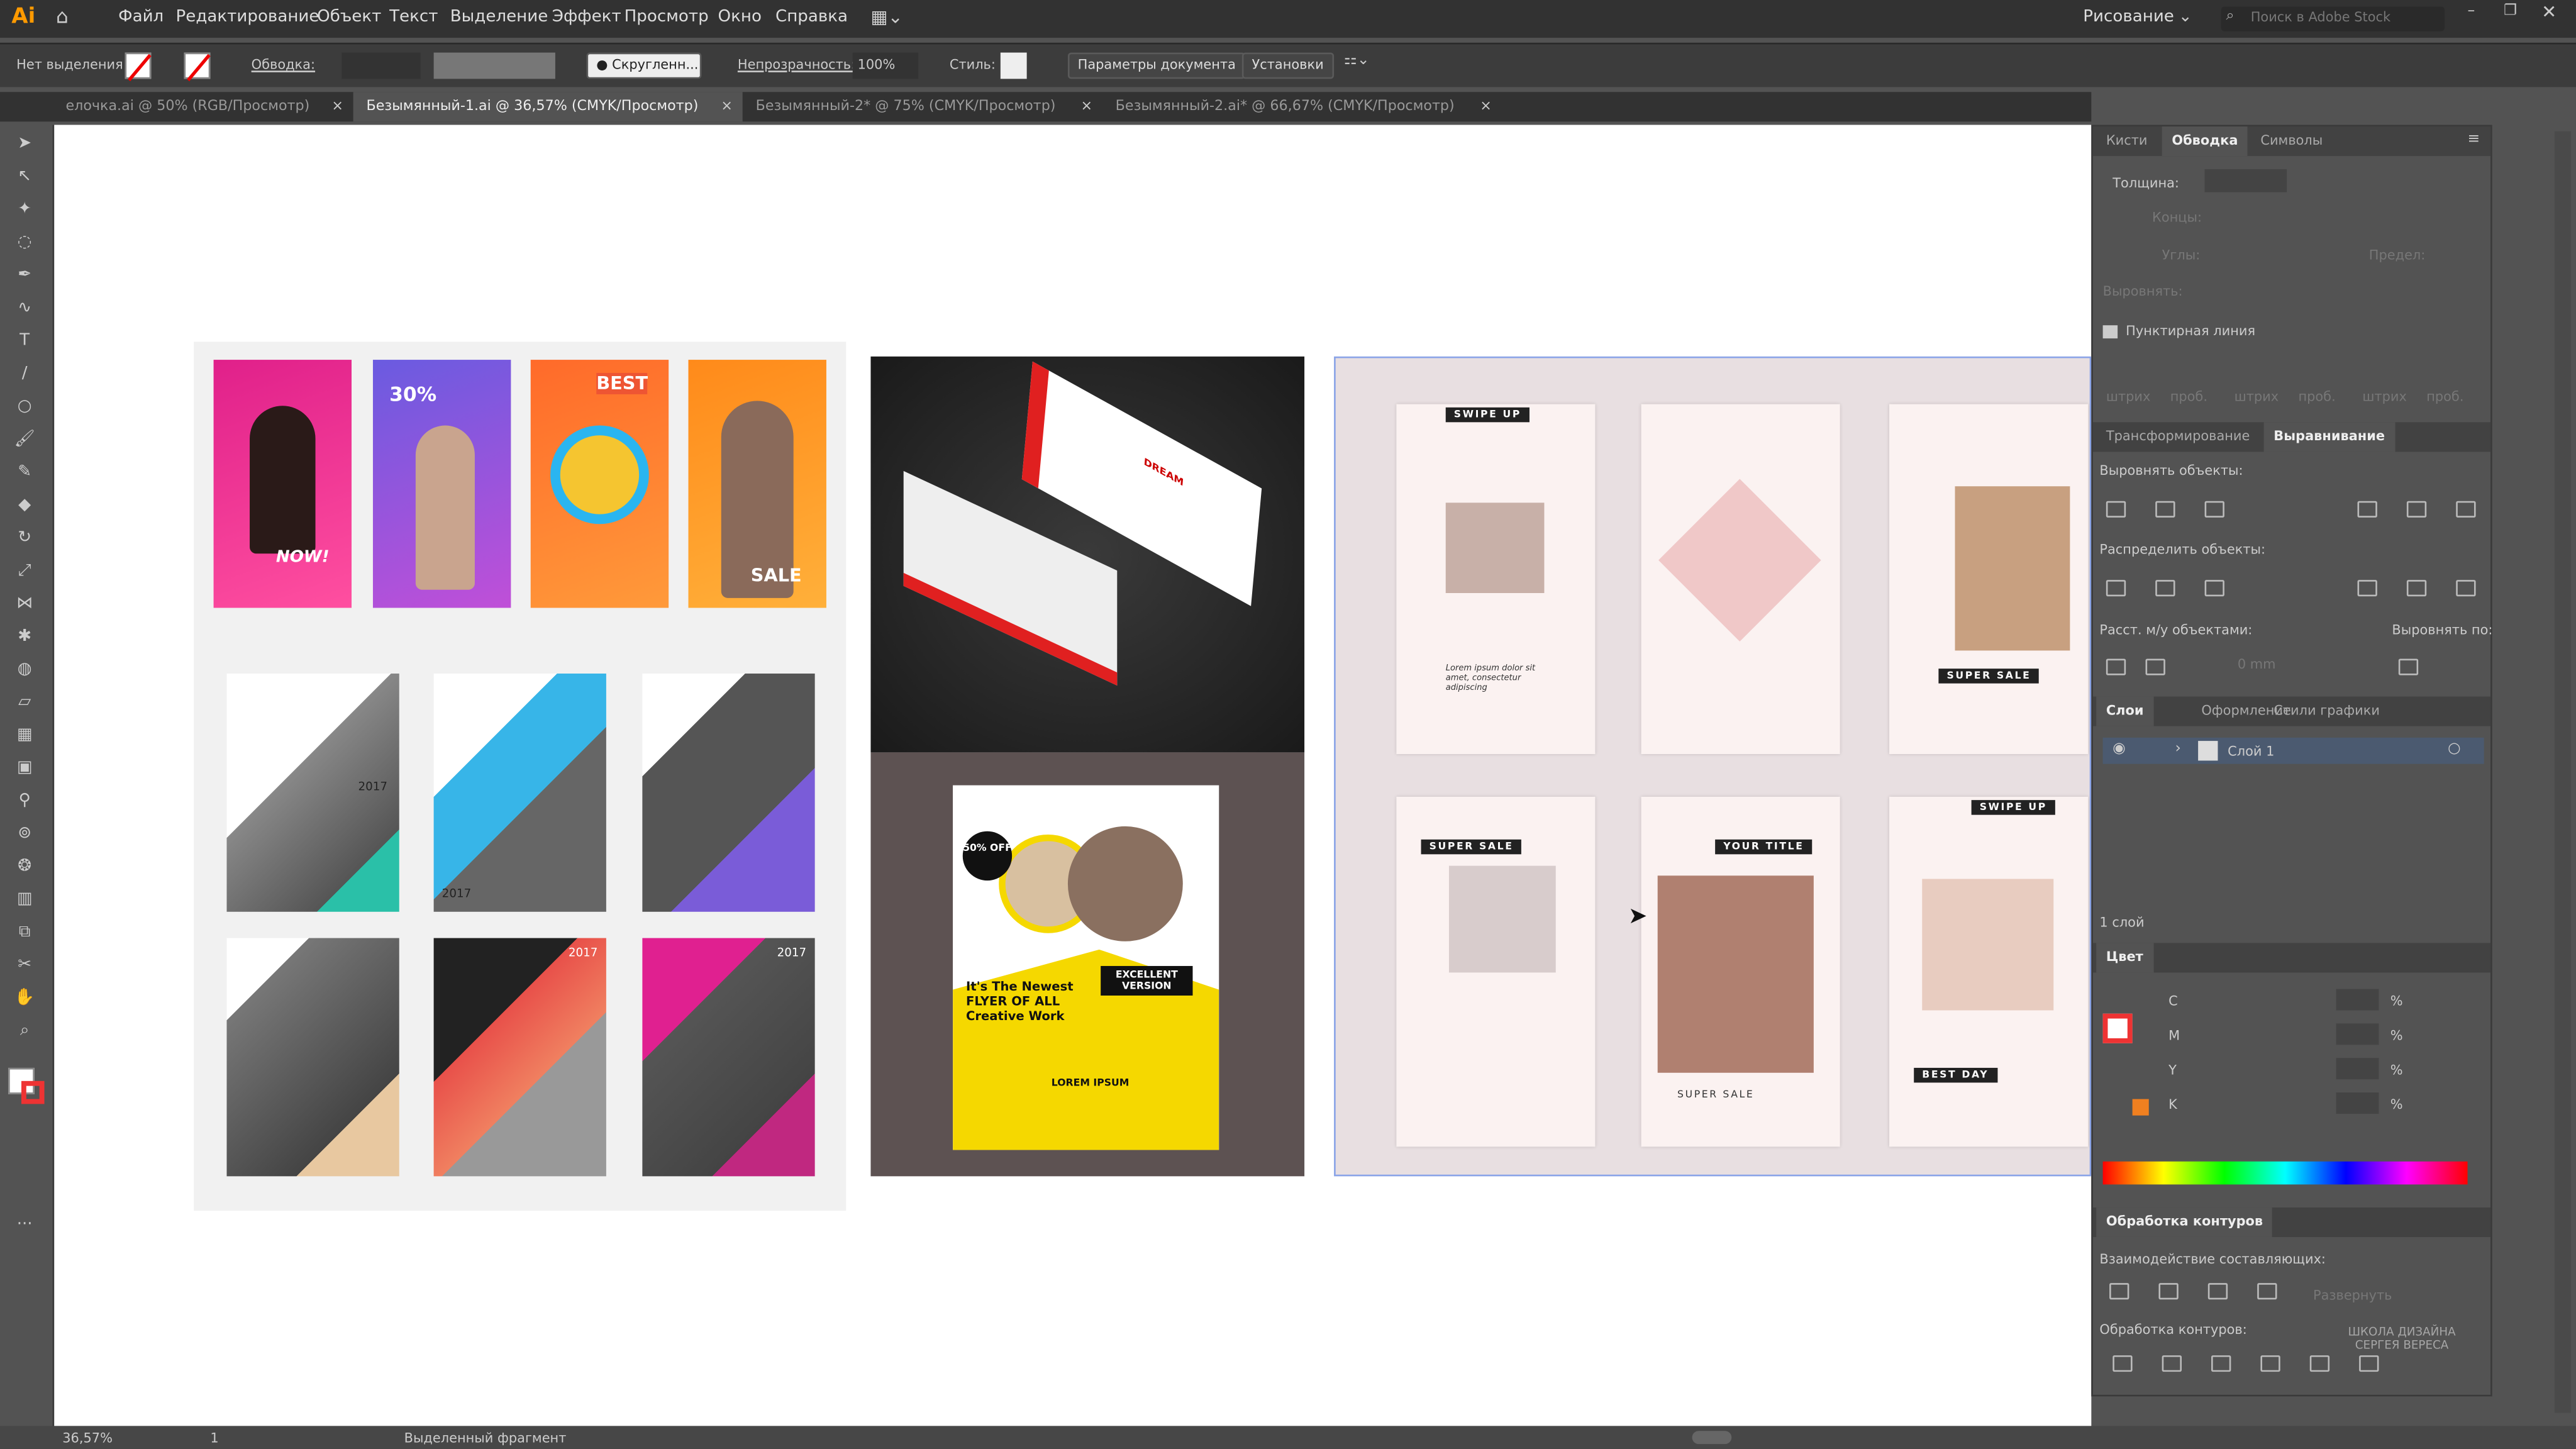  What do you see at coordinates (24, 144) in the screenshot?
I see `selection-tool-icon: ➤` at bounding box center [24, 144].